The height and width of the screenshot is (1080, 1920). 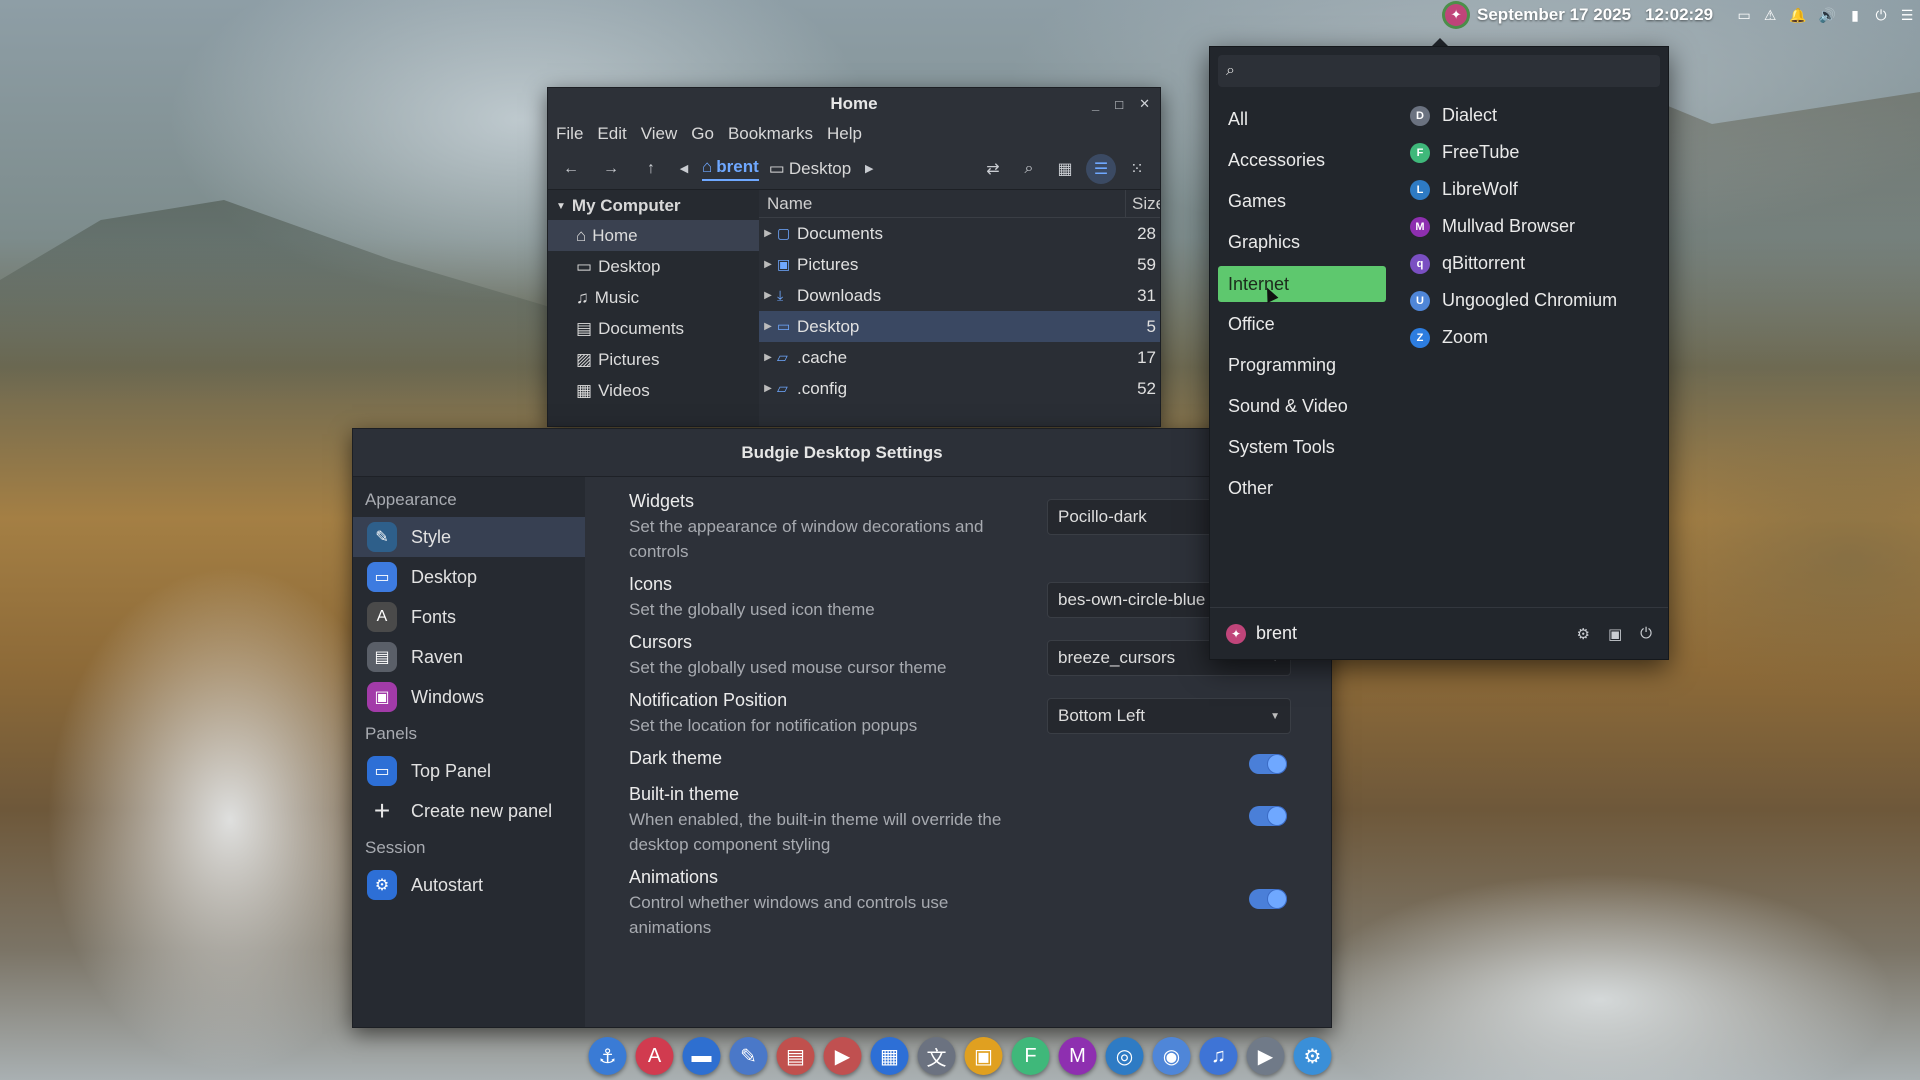 What do you see at coordinates (469, 617) in the screenshot?
I see `sidebar-item-fonts: A Fonts` at bounding box center [469, 617].